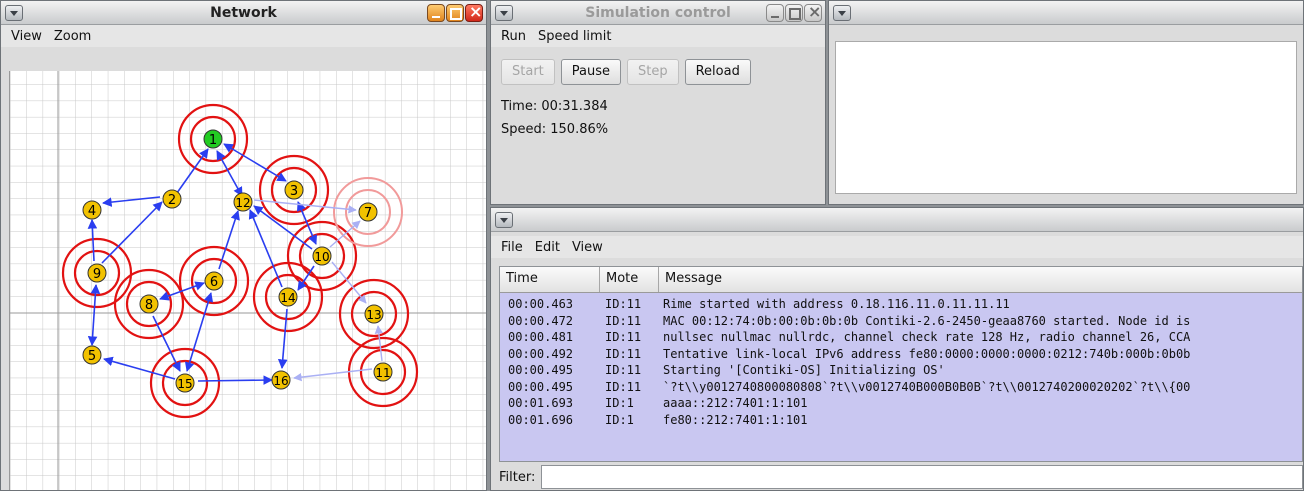 Image resolution: width=1304 pixels, height=491 pixels. I want to click on node-label: 5, so click(92, 356).